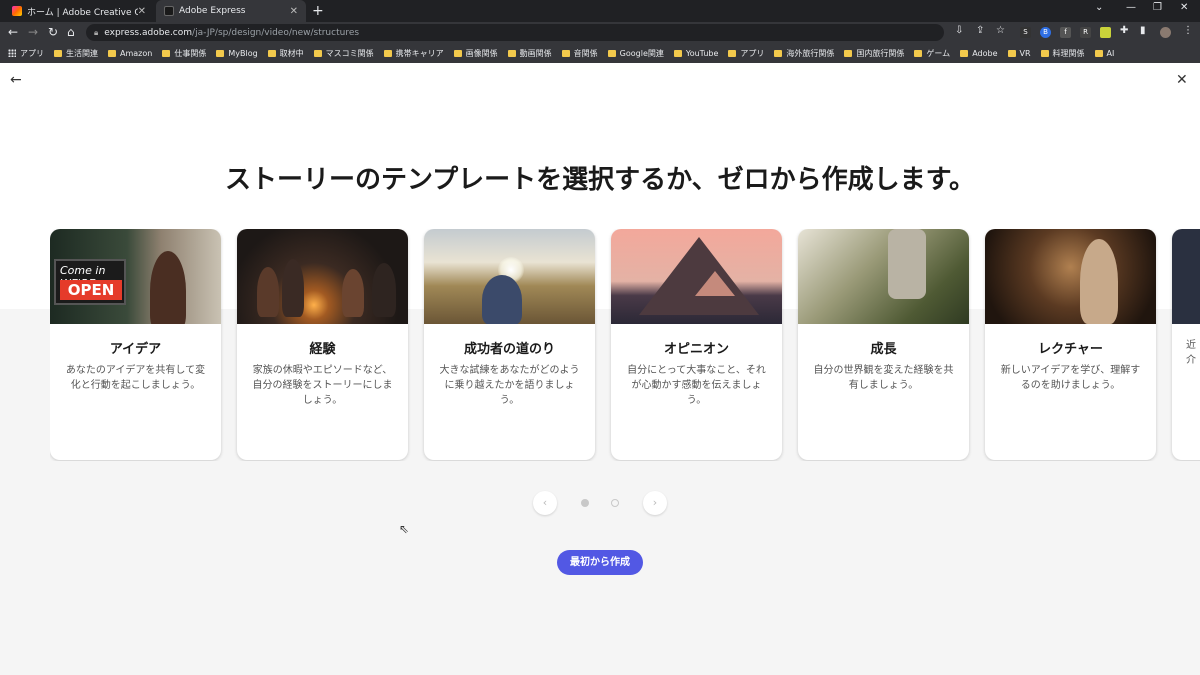  What do you see at coordinates (268, 292) in the screenshot?
I see `camper-figure` at bounding box center [268, 292].